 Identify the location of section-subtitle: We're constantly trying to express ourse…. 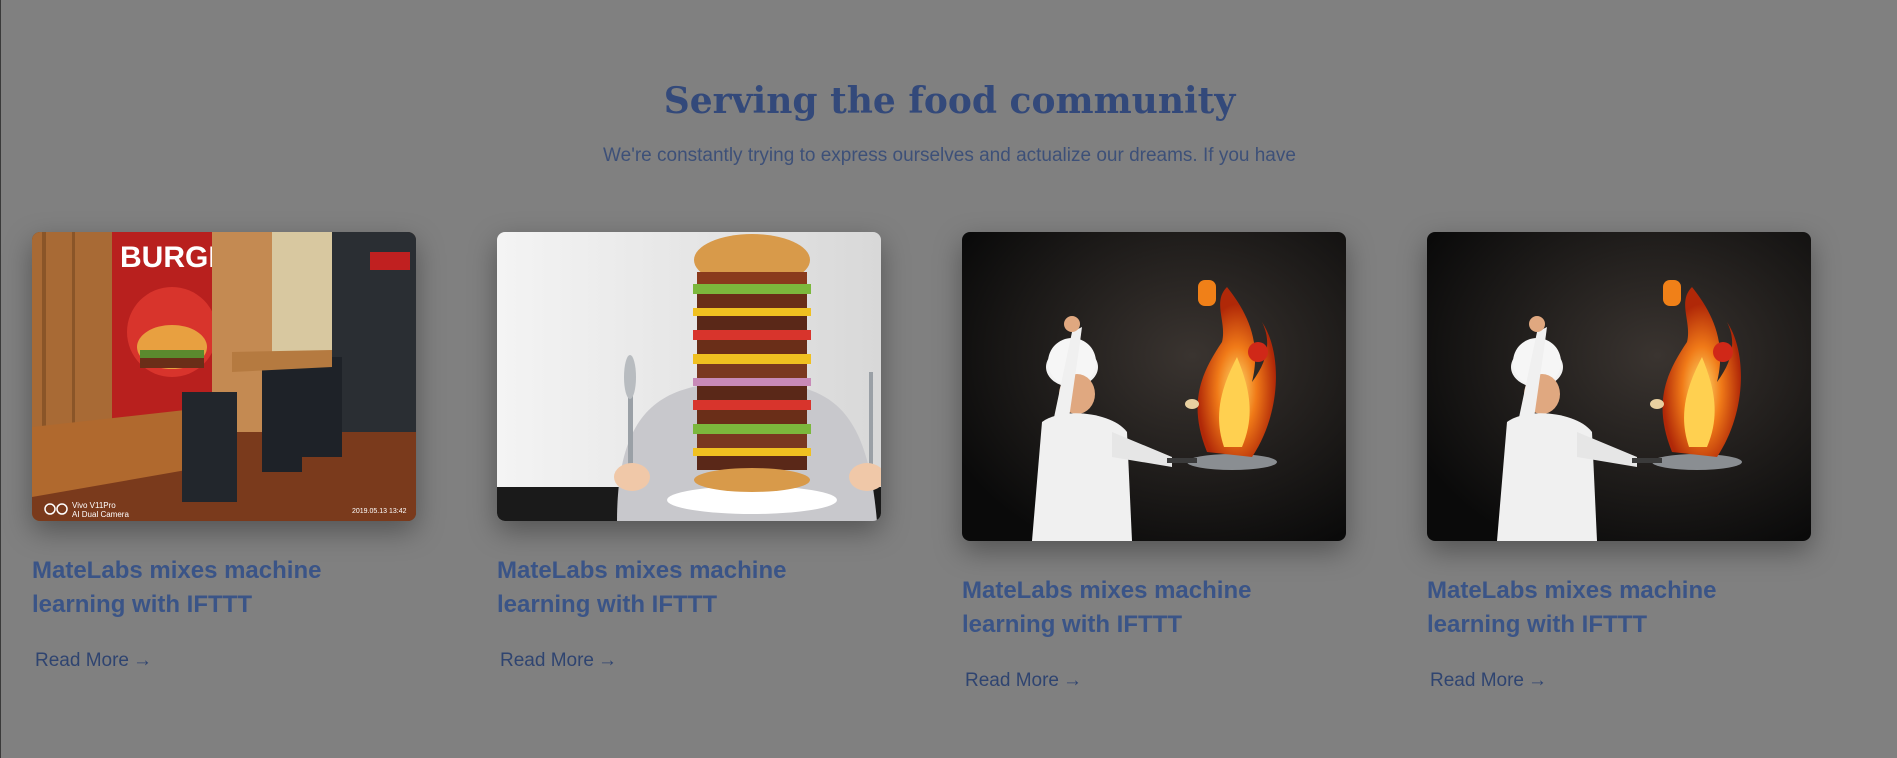
(949, 155).